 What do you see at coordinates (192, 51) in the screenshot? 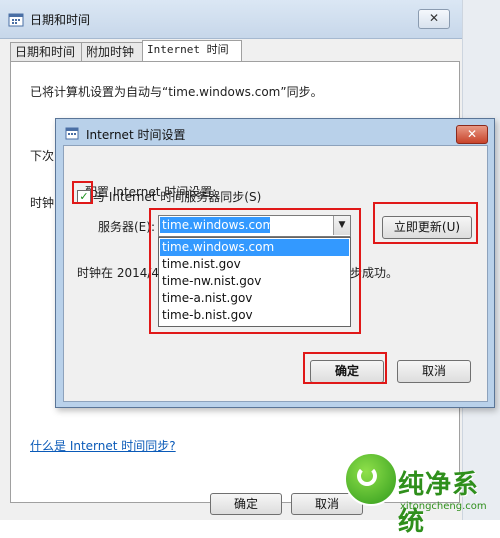
I see `tab-internet-time: Internet 时间` at bounding box center [192, 51].